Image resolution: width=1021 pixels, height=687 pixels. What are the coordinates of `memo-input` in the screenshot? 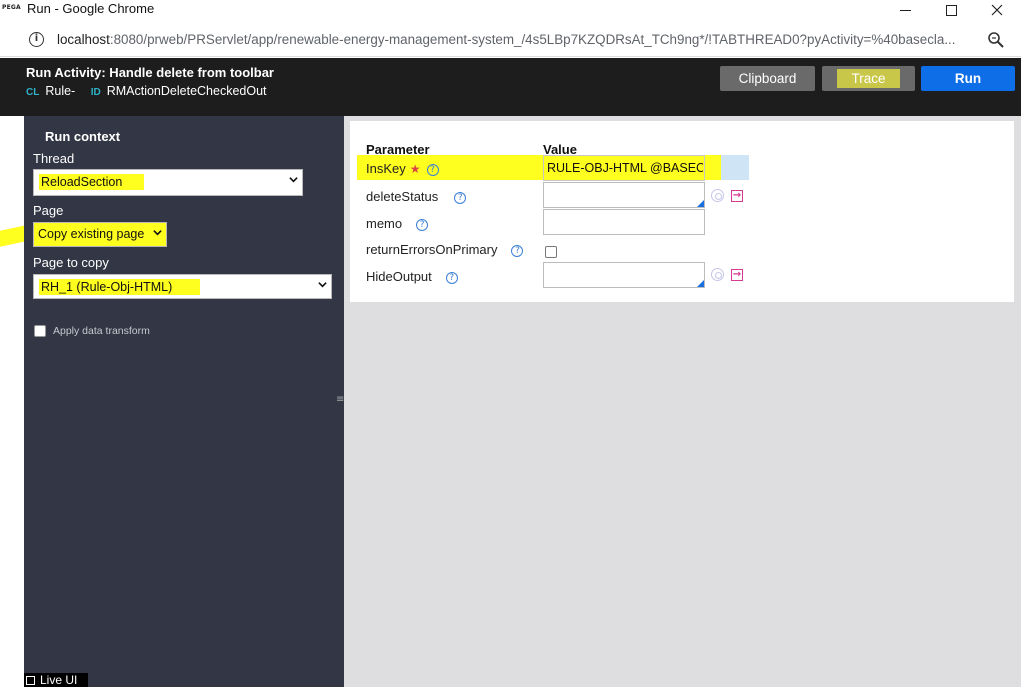 It's located at (624, 222).